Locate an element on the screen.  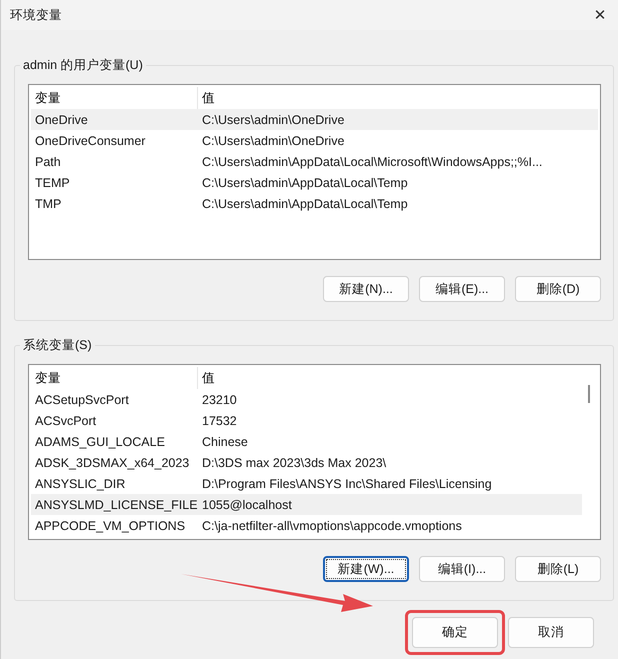
variable-name: ANSYSLIC_DIR is located at coordinates (80, 483).